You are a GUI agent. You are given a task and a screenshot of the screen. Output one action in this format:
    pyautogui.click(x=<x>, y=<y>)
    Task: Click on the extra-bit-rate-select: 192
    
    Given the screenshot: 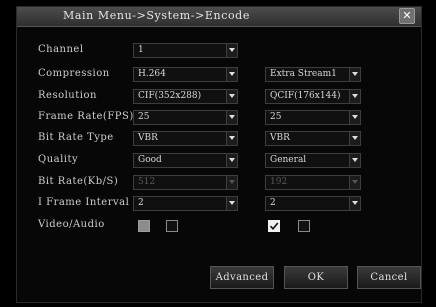 What is the action you would take?
    pyautogui.click(x=313, y=182)
    